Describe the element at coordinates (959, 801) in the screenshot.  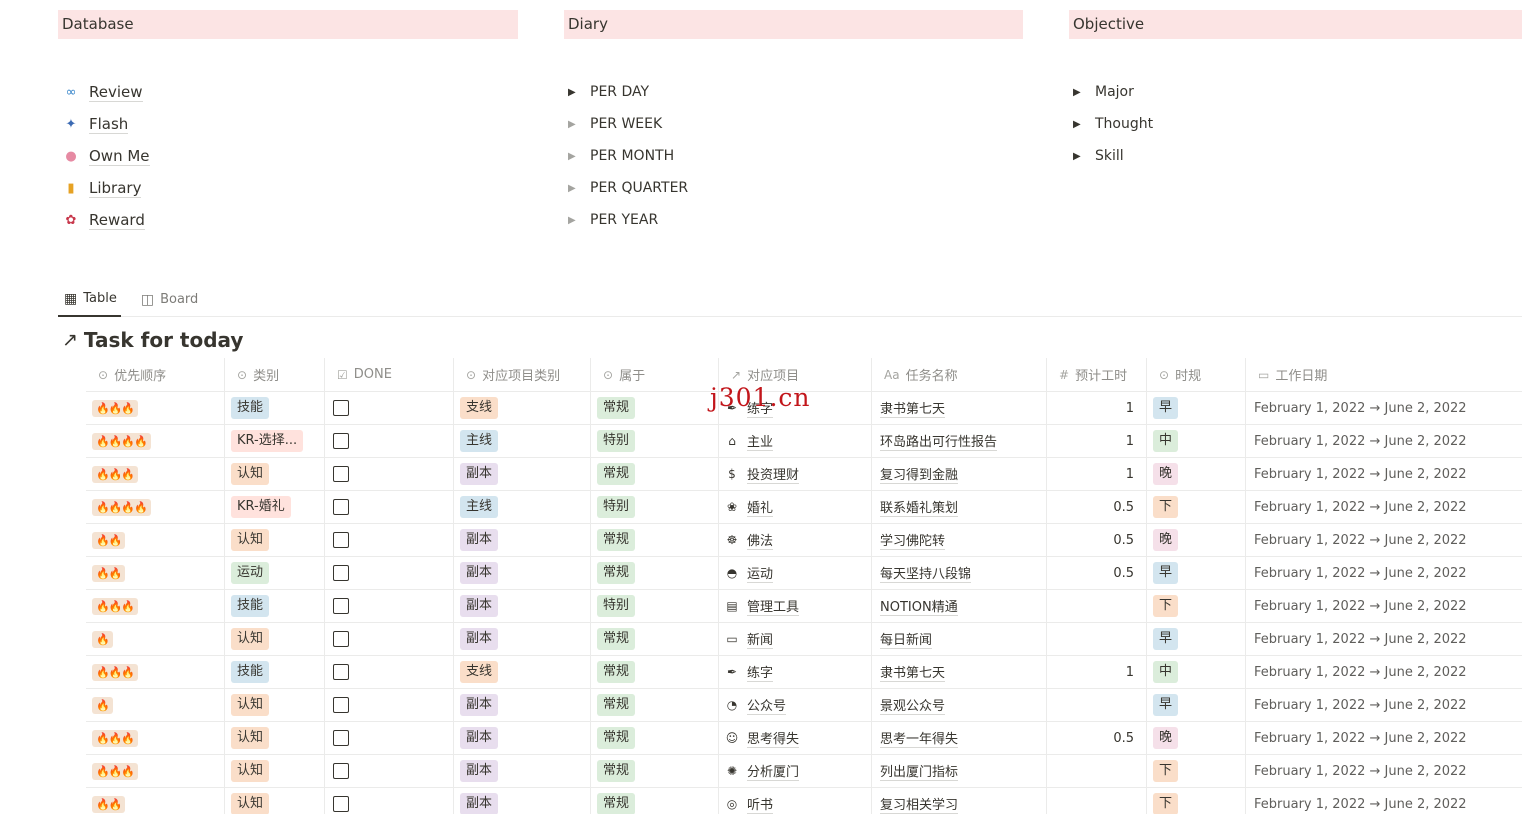
I see `task-name-cell: 复习相关学习` at that location.